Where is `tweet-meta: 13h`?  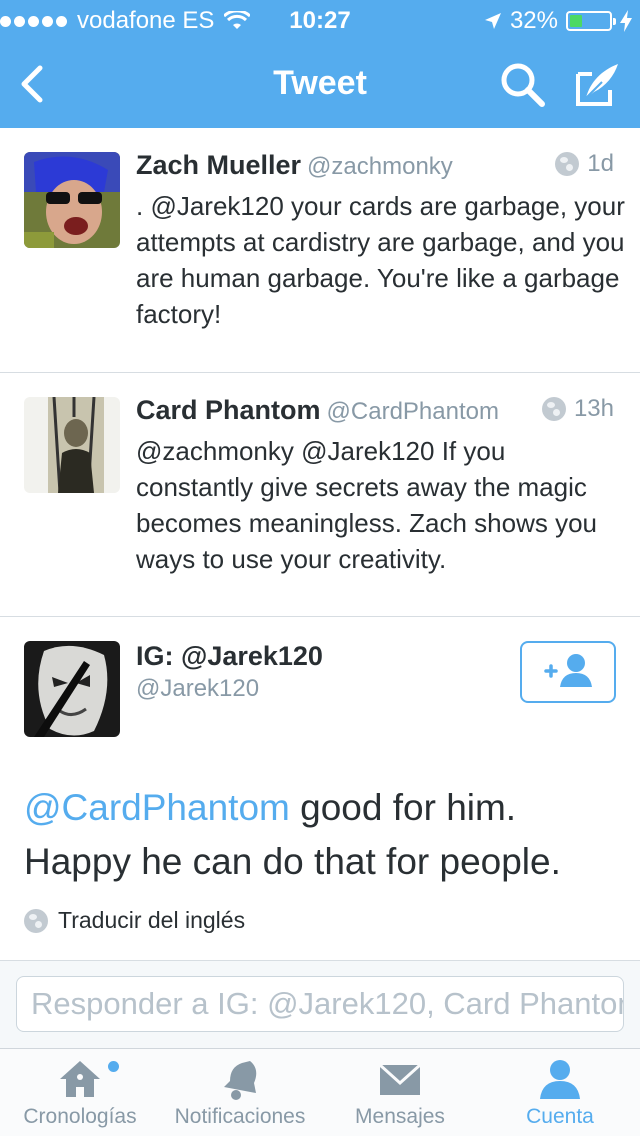
tweet-meta: 13h is located at coordinates (577, 409).